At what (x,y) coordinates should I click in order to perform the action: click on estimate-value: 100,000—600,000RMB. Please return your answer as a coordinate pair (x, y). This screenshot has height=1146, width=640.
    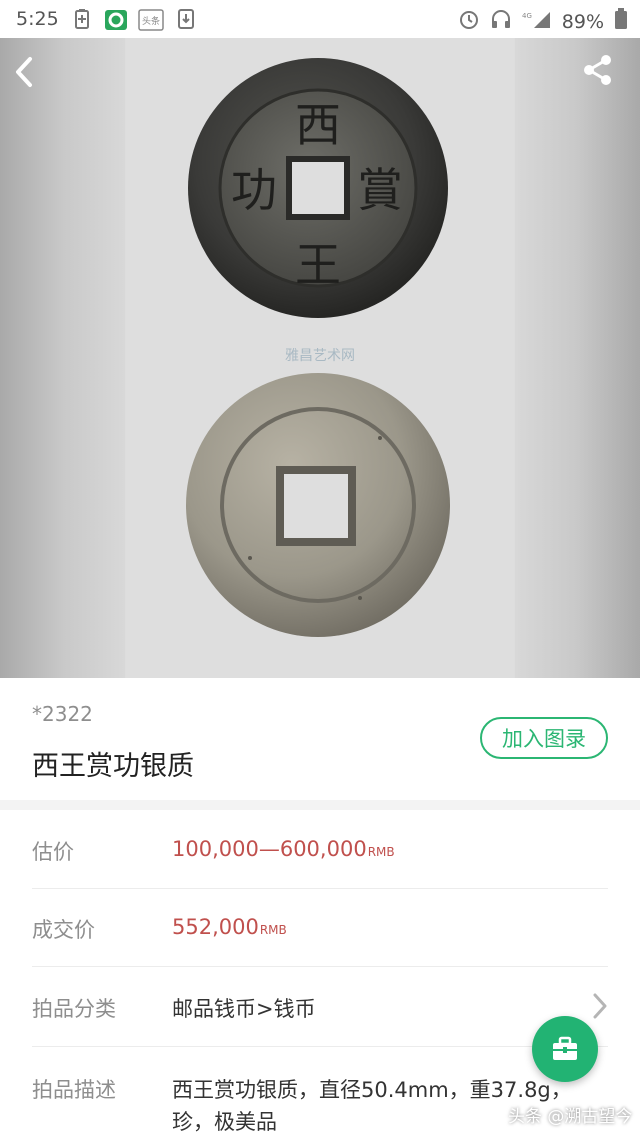
    Looking at the image, I should click on (283, 849).